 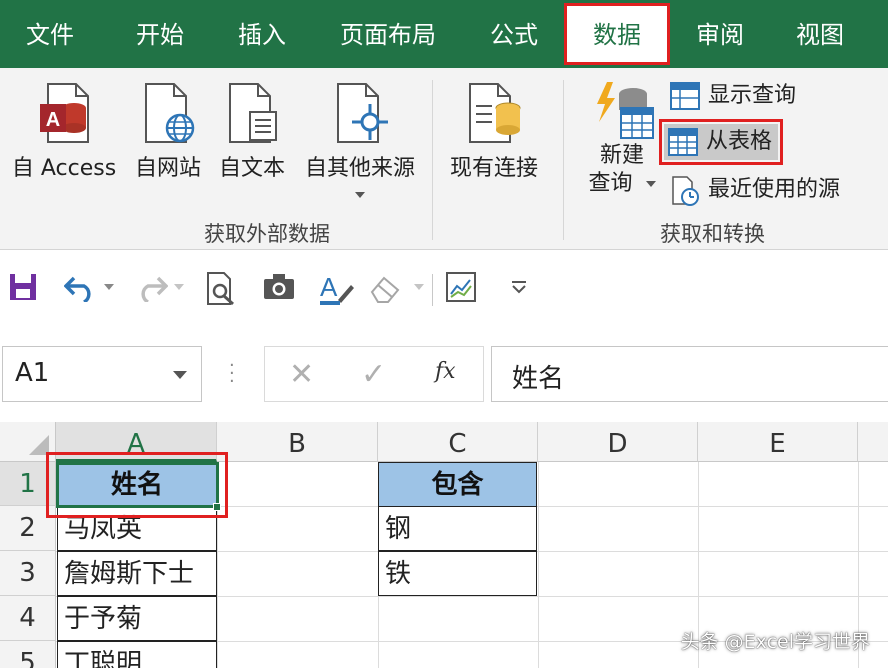 I want to click on from-access-button: A 自 Access, so click(x=64, y=132).